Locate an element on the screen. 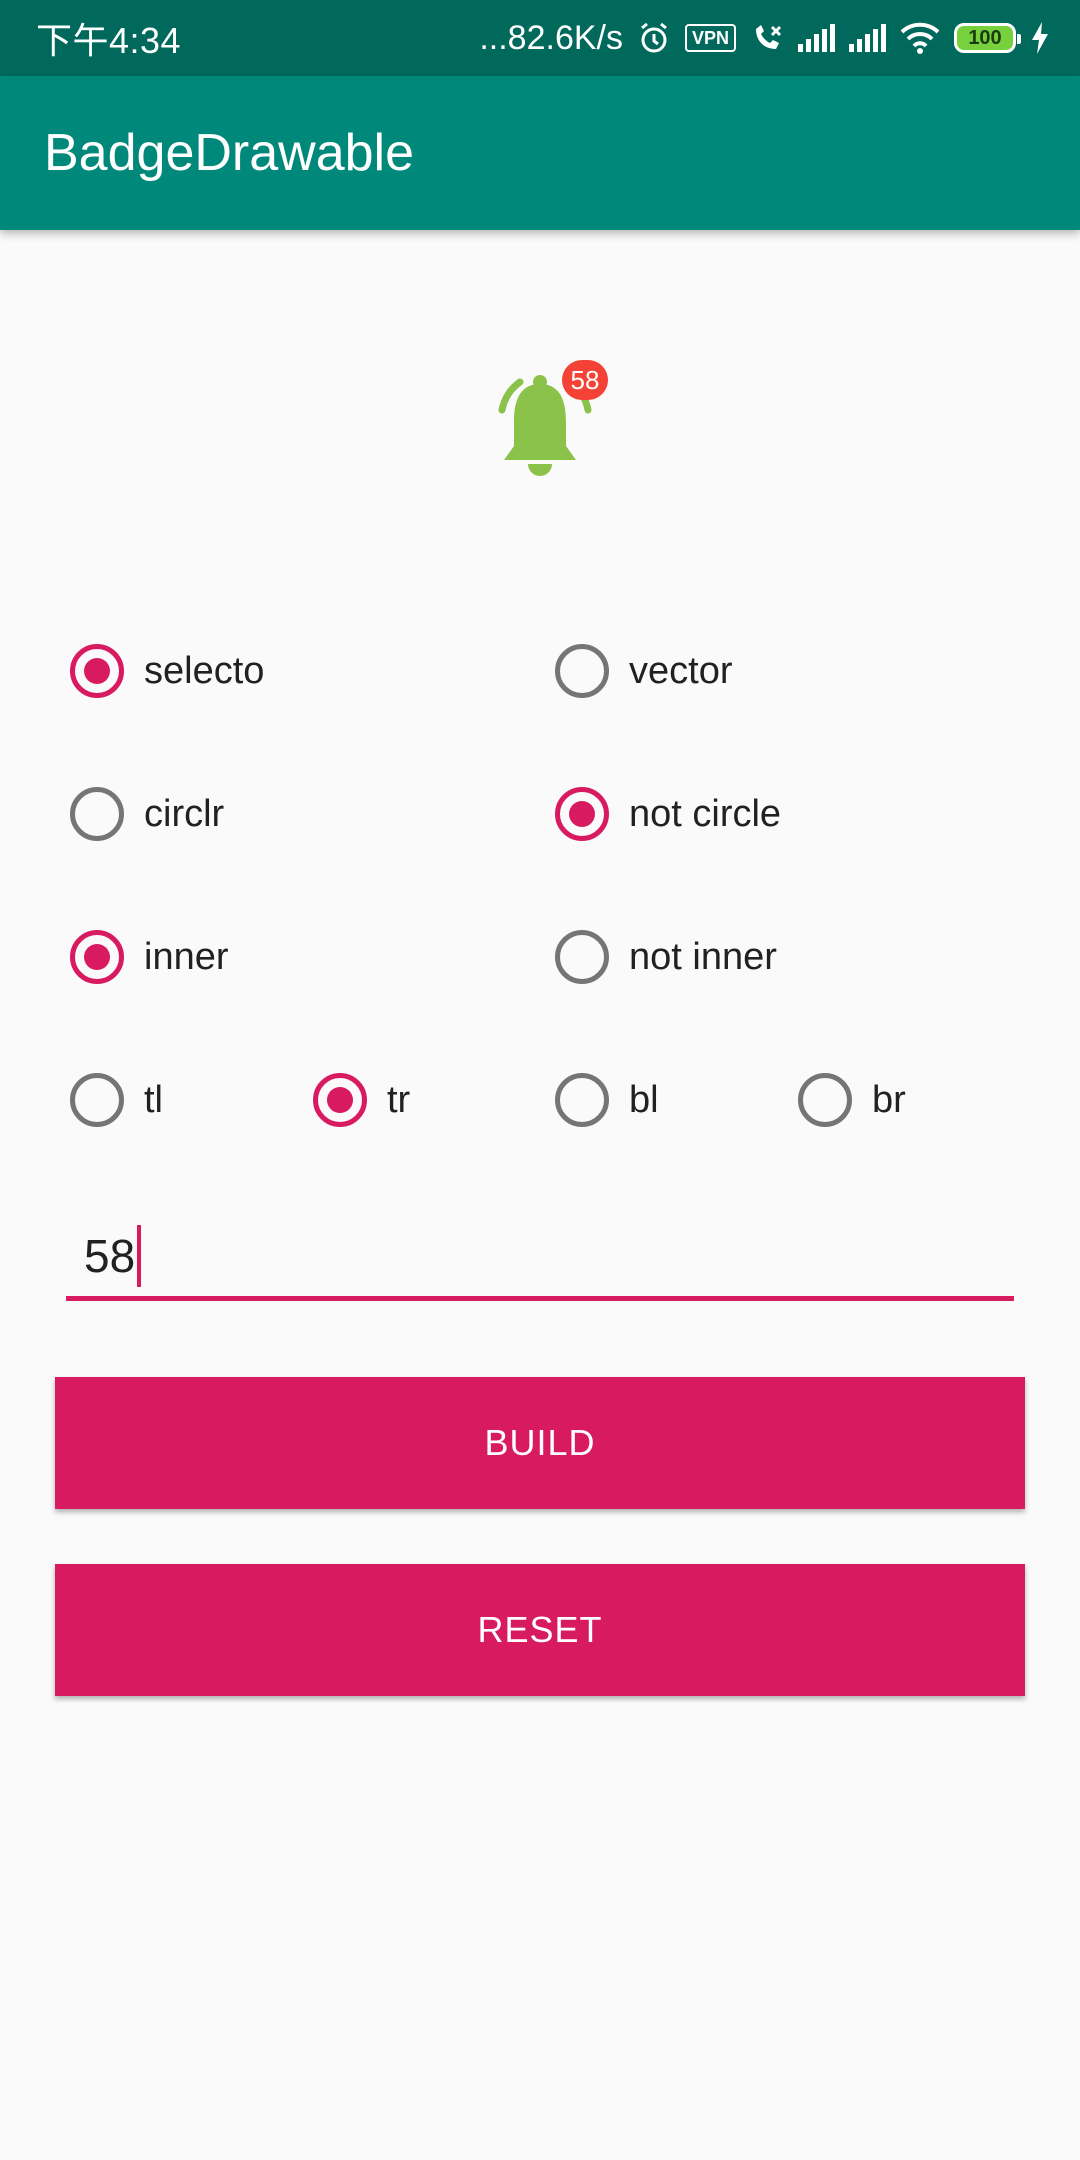 The width and height of the screenshot is (1080, 2160). radio-bl: bl is located at coordinates (607, 1100).